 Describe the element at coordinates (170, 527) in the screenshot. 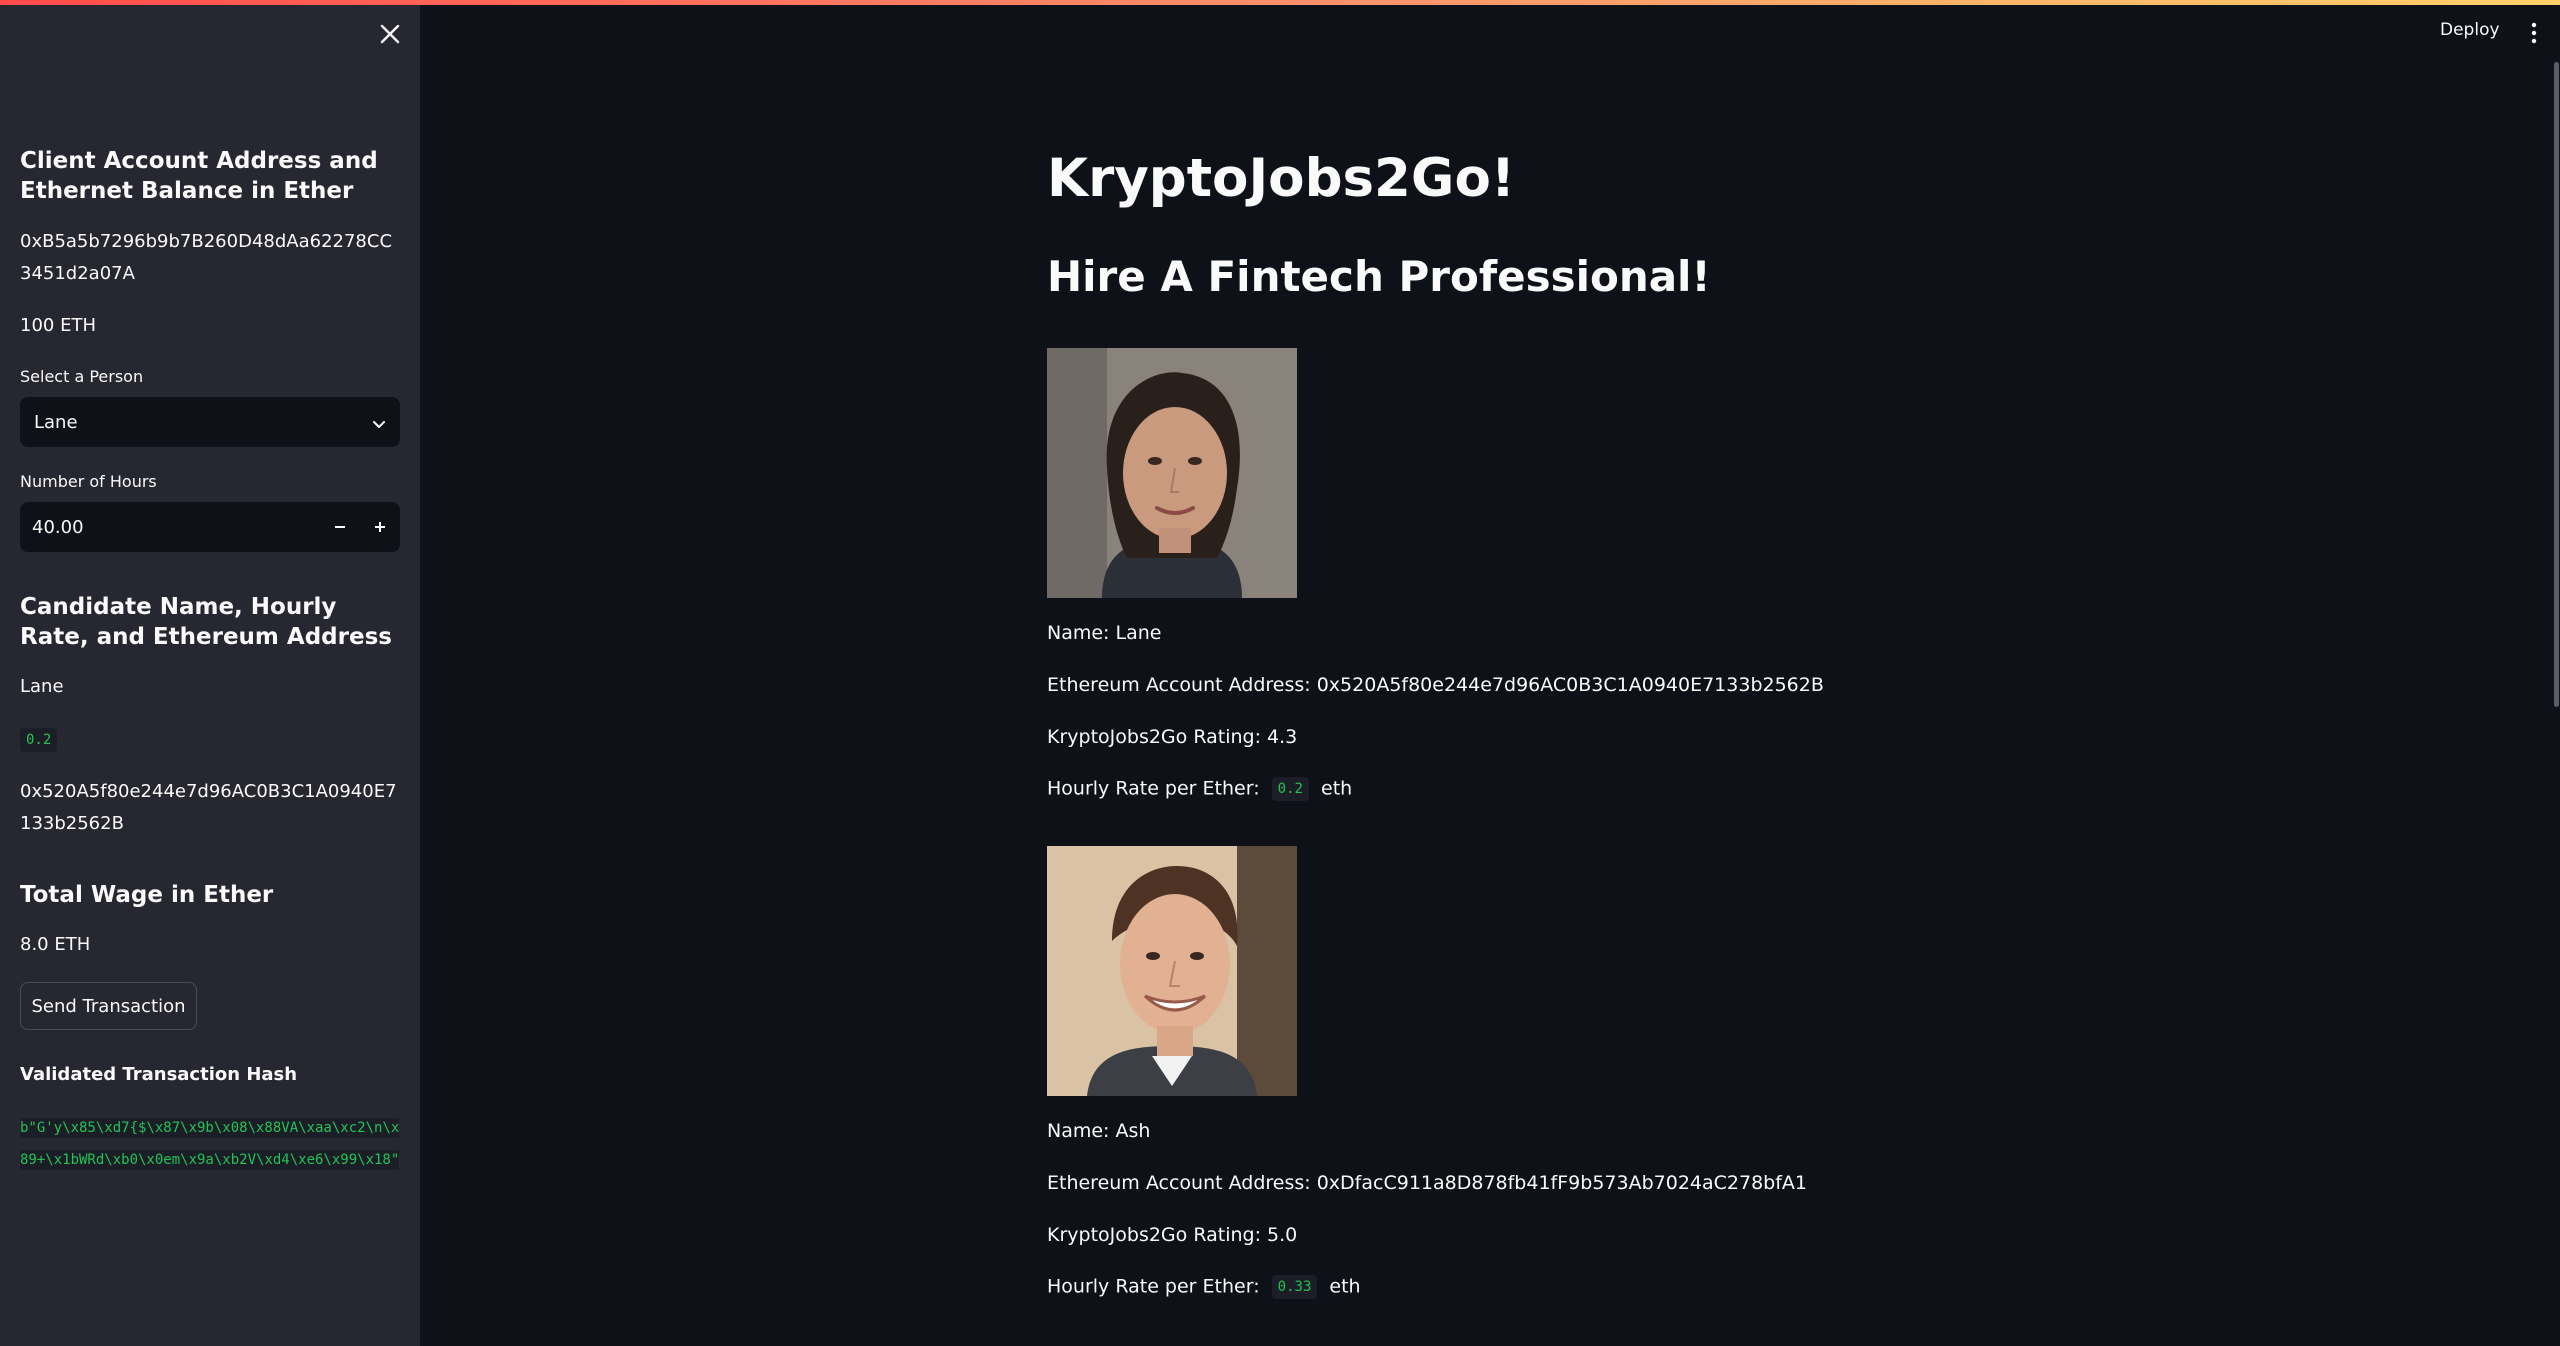

I see `hours-value: 40.00` at that location.